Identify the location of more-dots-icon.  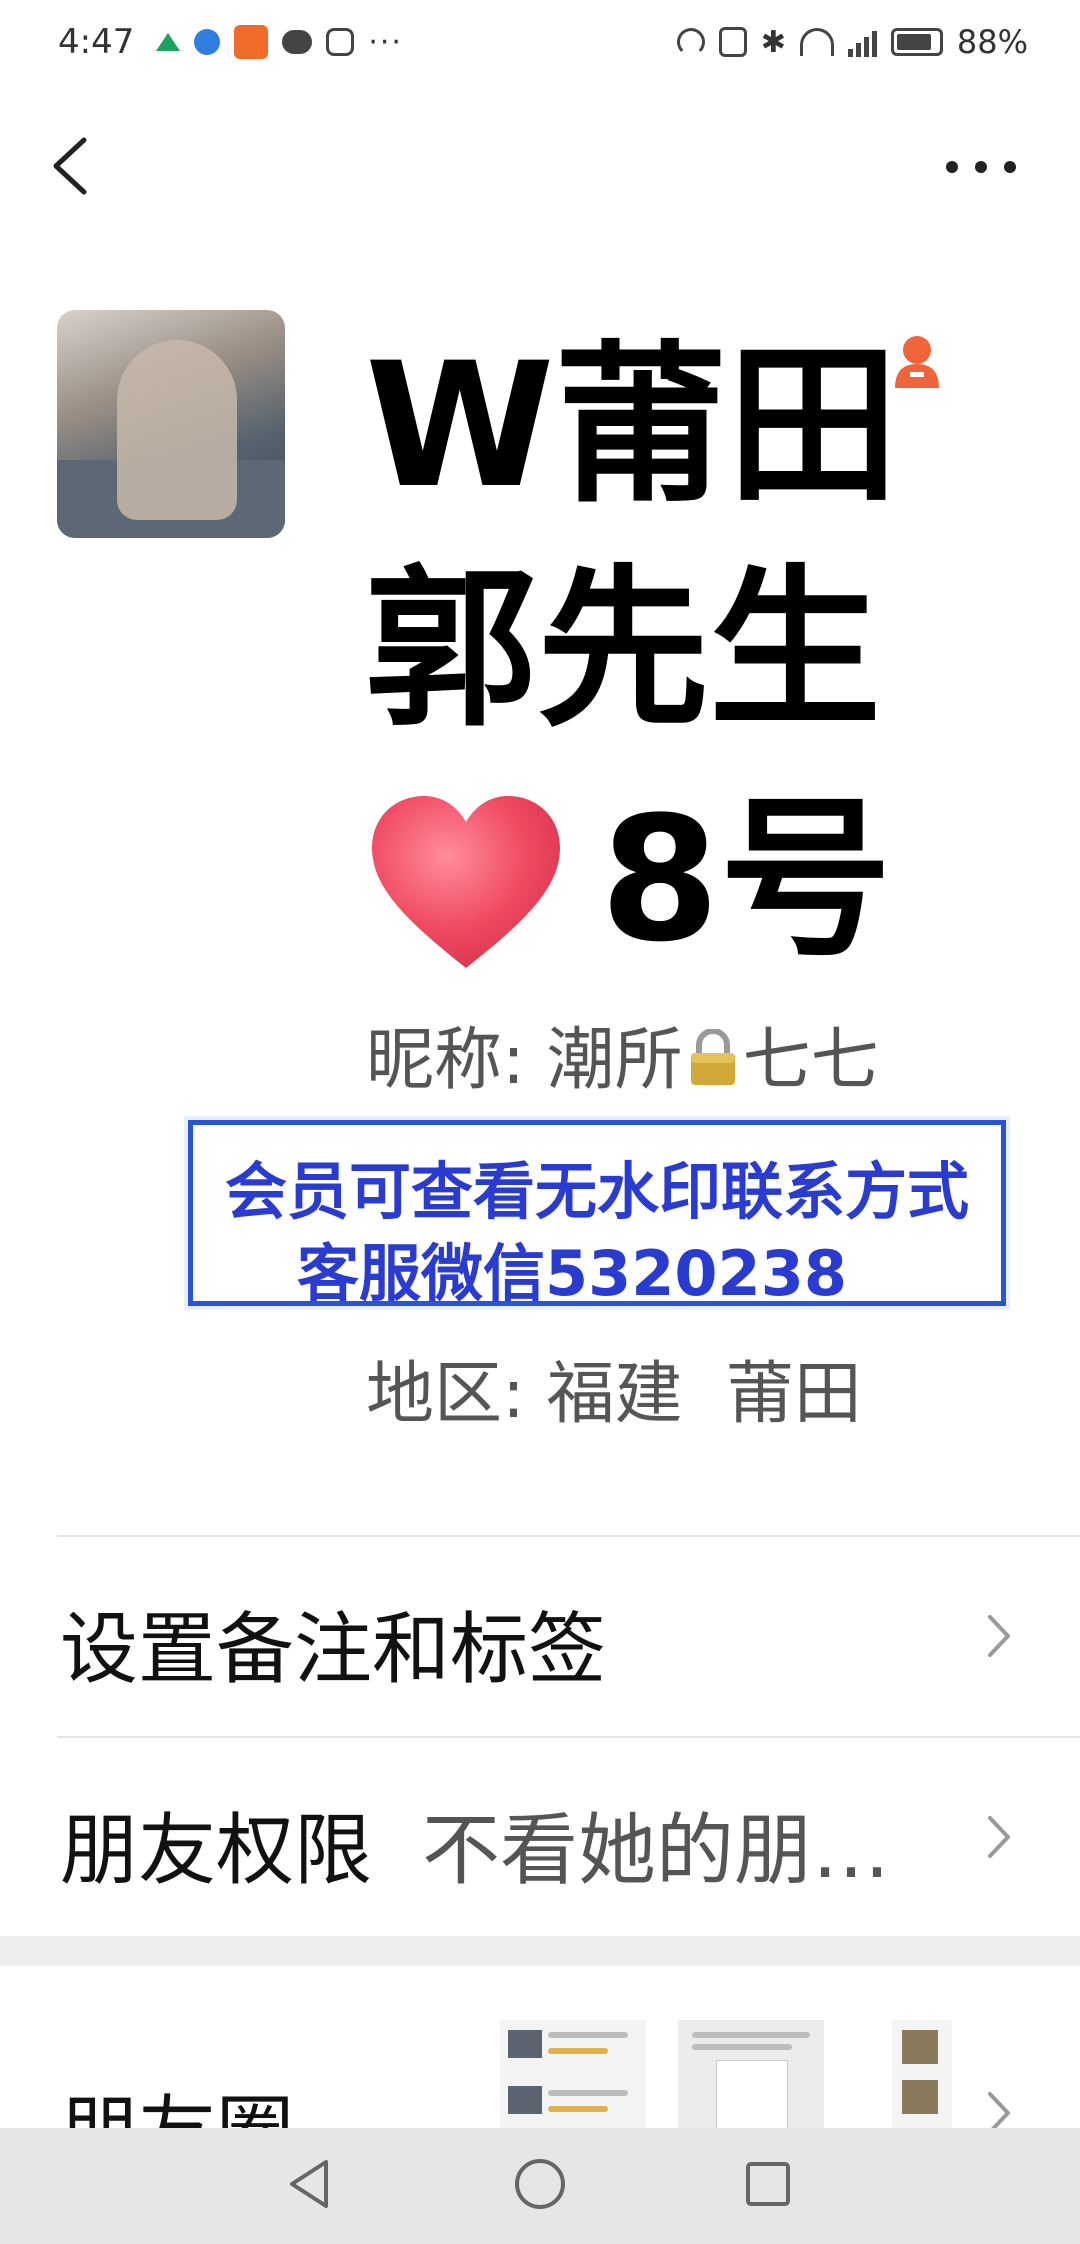
(952, 167).